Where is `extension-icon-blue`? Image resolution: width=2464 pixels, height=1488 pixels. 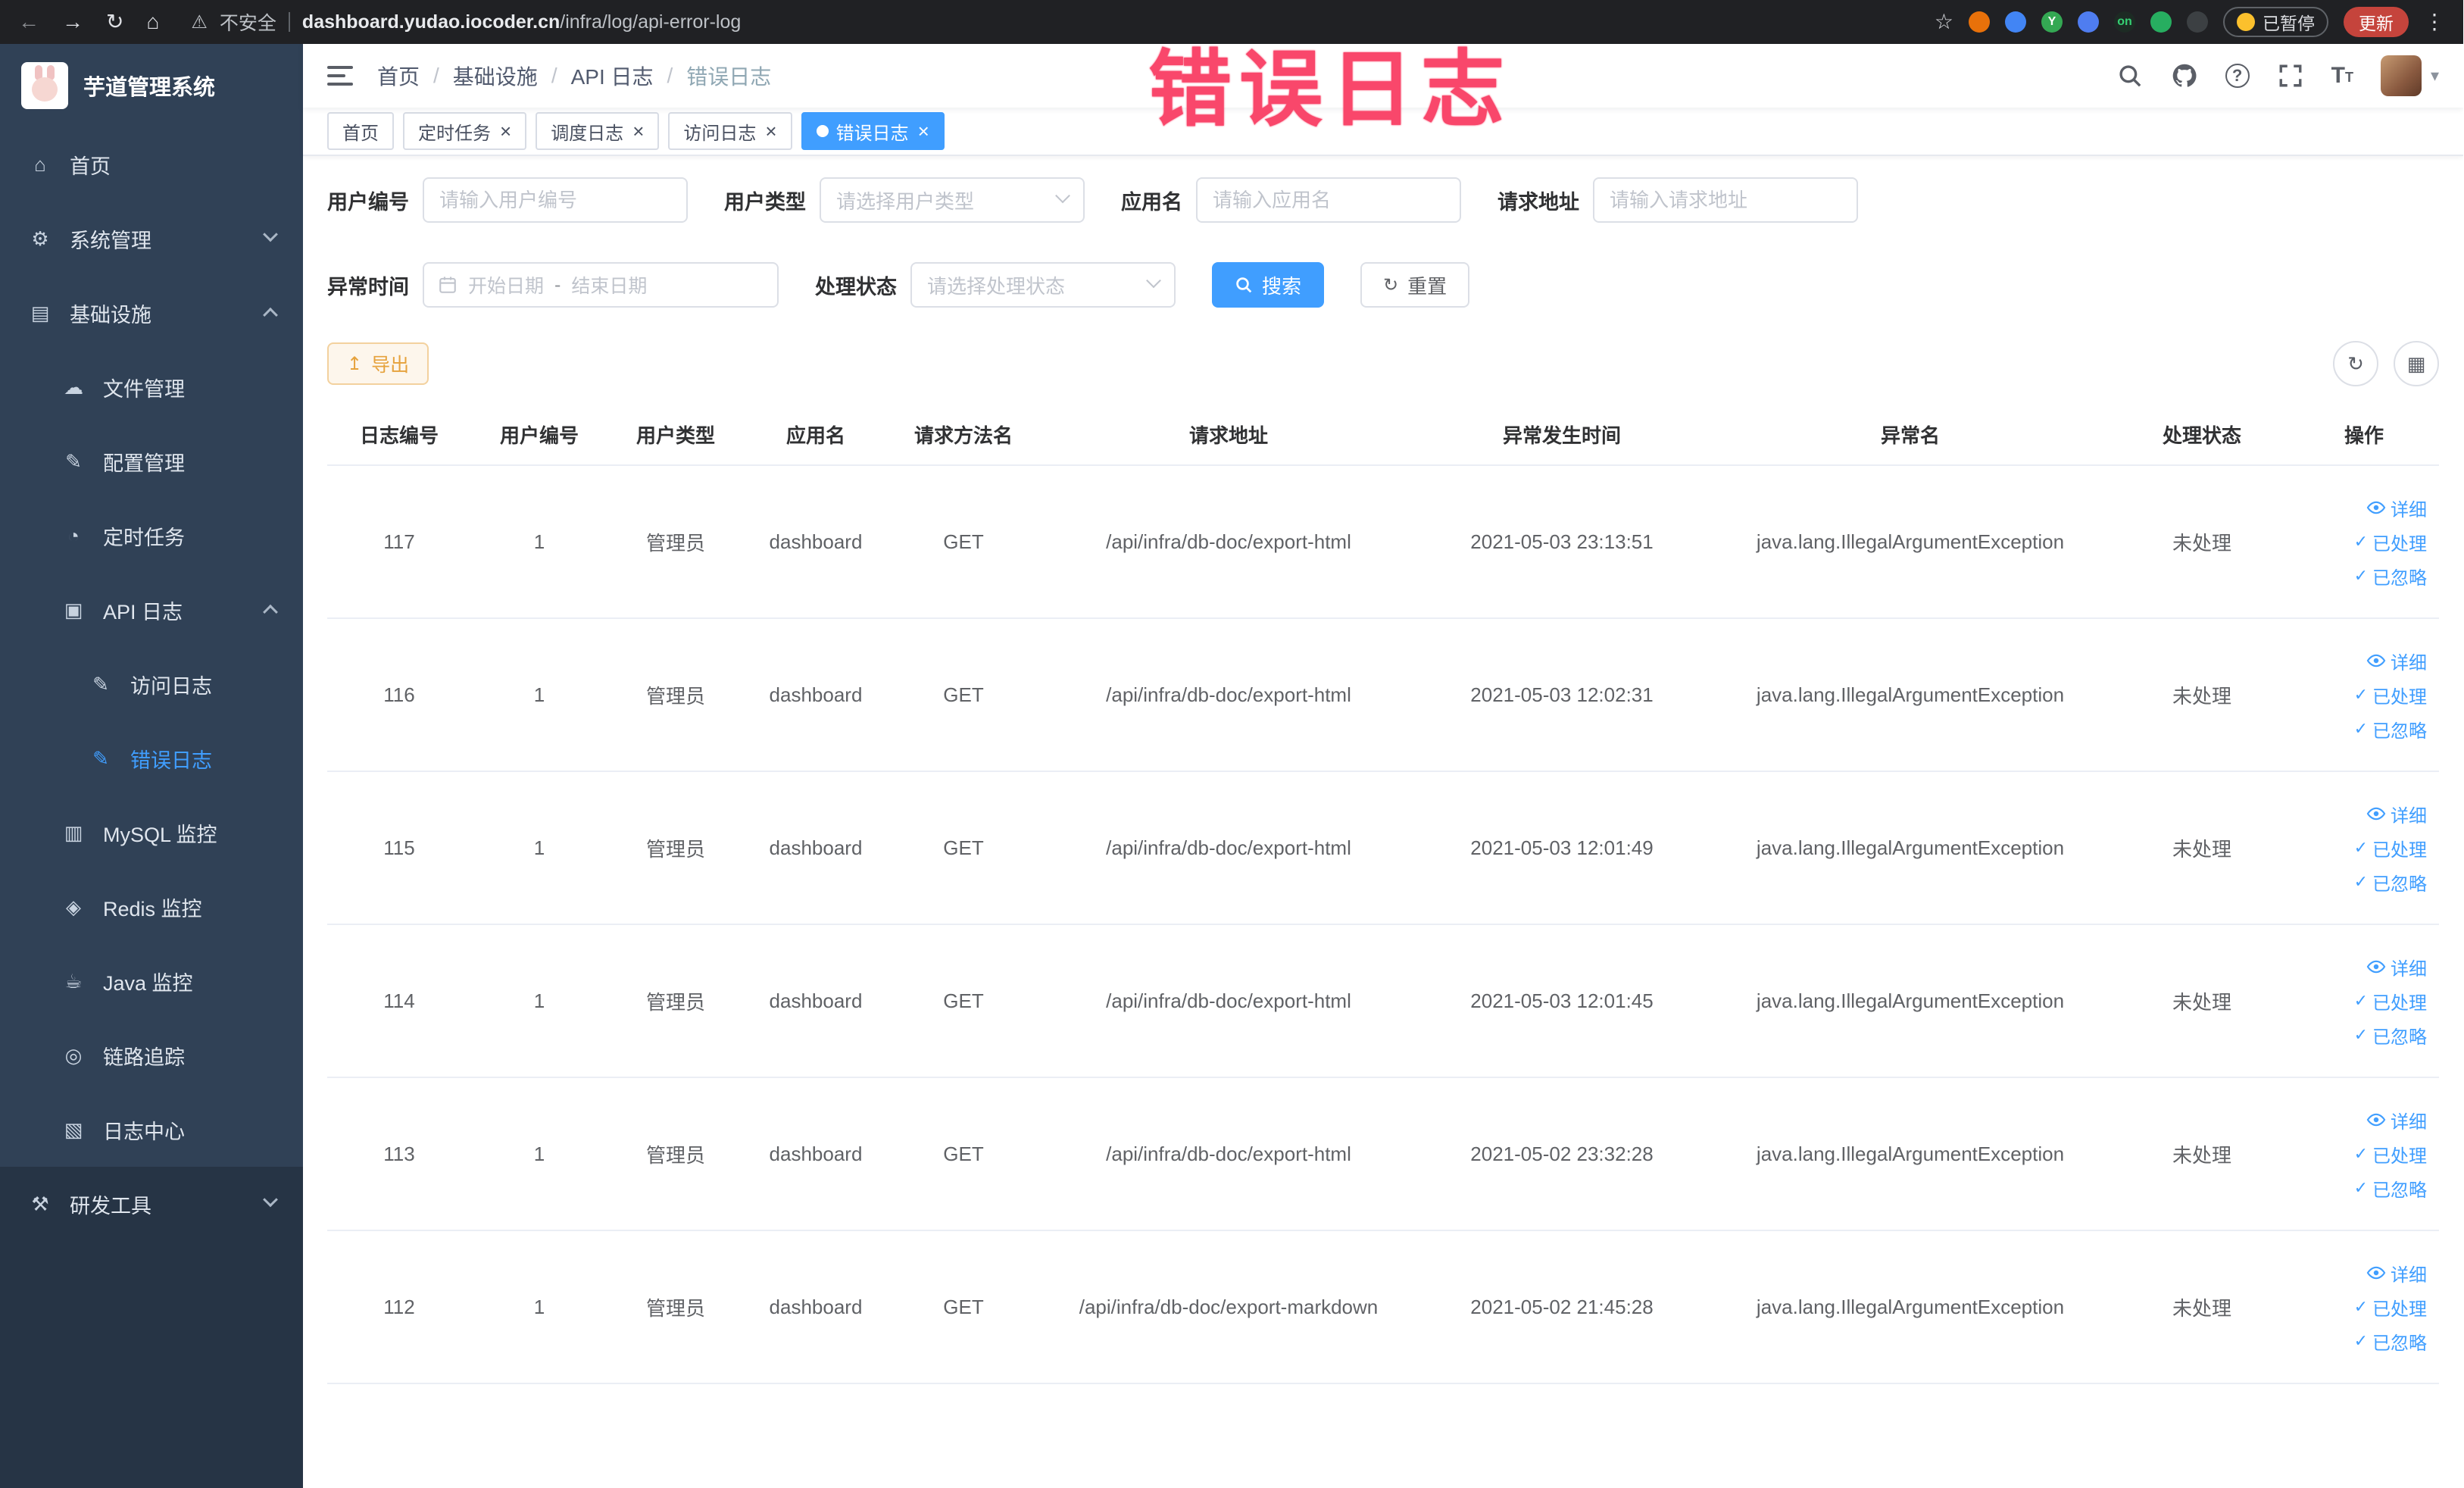 extension-icon-blue is located at coordinates (2015, 22).